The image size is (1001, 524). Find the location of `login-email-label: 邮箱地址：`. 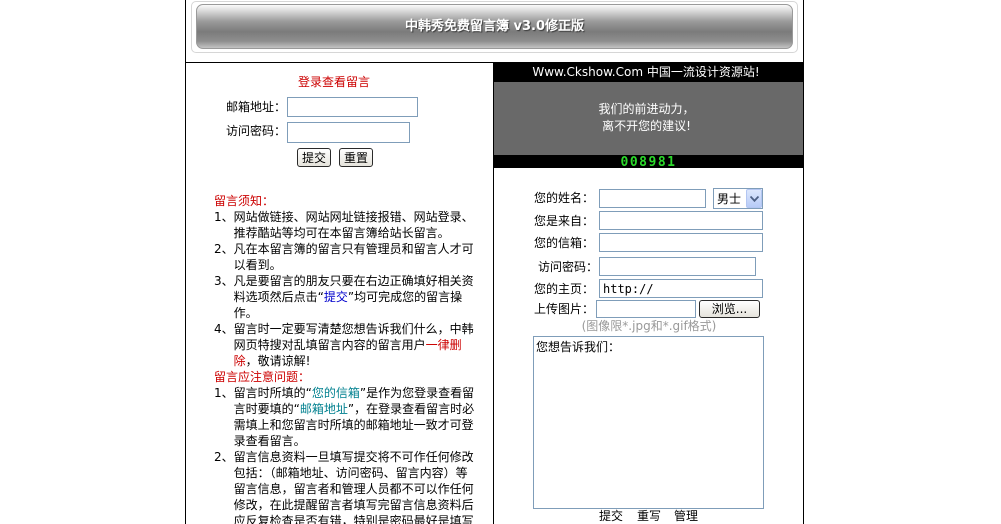

login-email-label: 邮箱地址： is located at coordinates (256, 107).